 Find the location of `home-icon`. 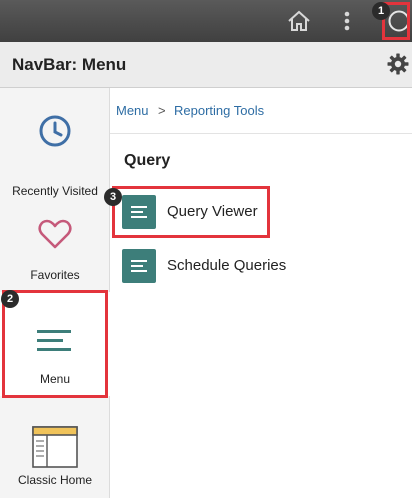

home-icon is located at coordinates (299, 21).